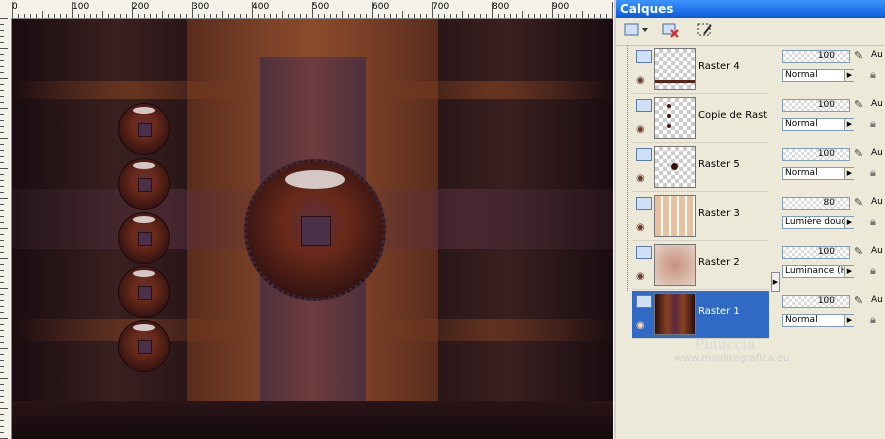 This screenshot has height=439, width=885. I want to click on expand-arrow-icon: ▶, so click(775, 282).